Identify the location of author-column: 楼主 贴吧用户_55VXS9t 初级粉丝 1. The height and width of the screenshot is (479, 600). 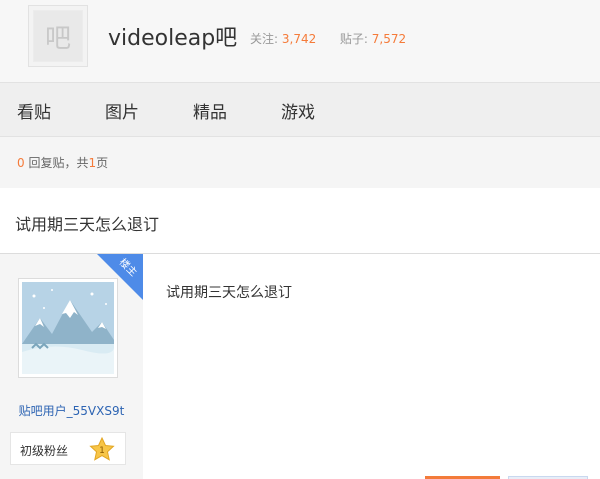
(71, 366).